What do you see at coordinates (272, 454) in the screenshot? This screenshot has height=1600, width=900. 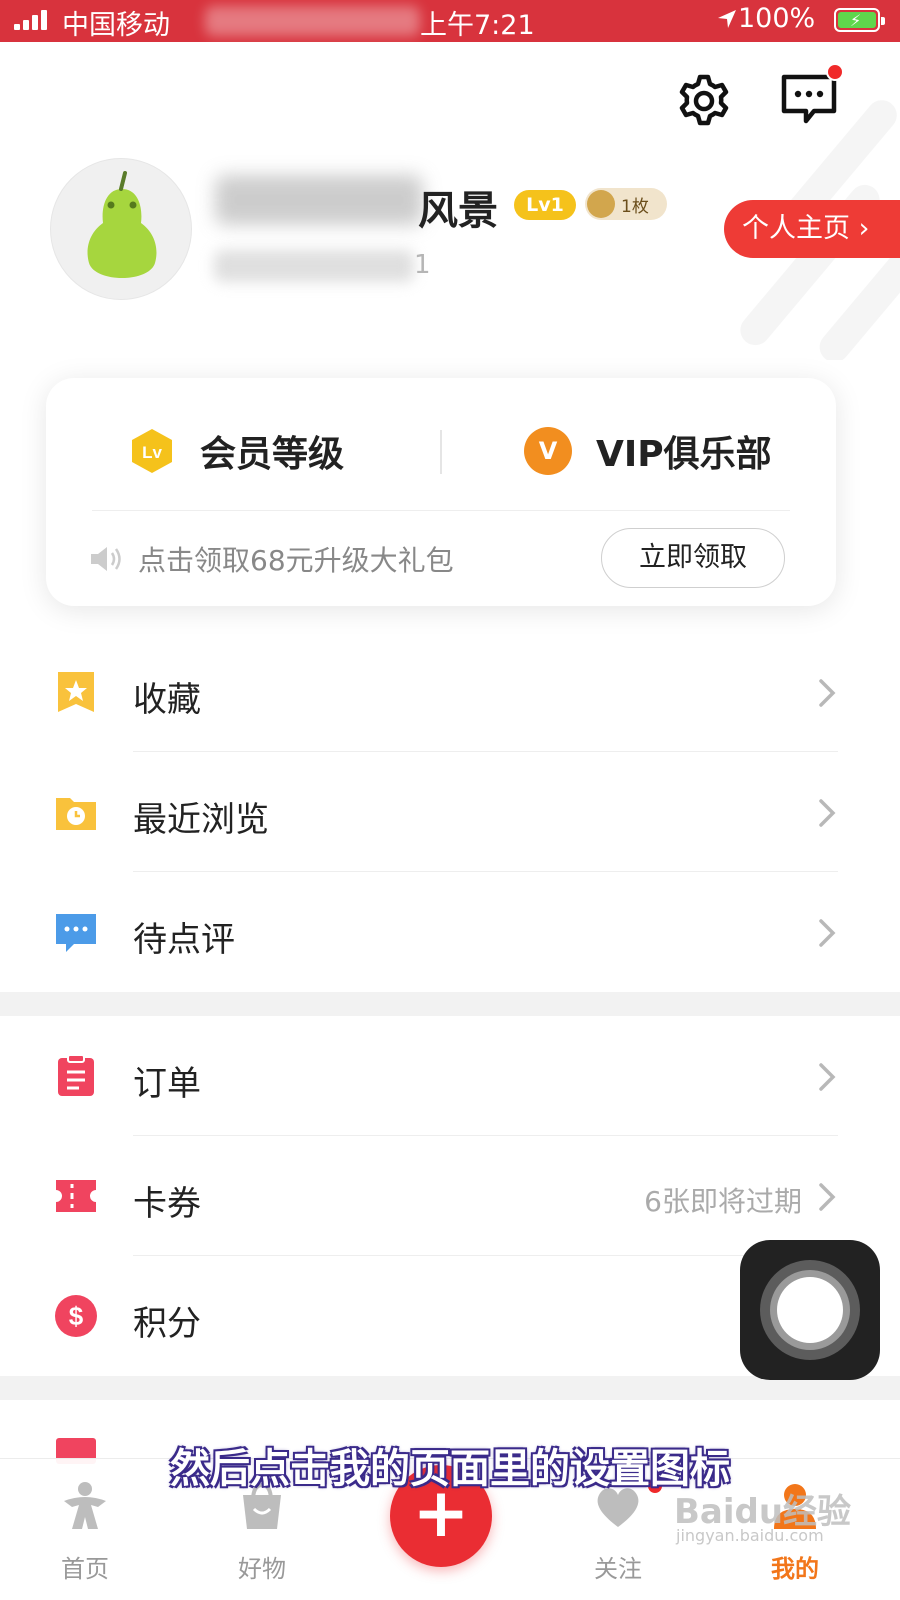 I see `member-level-label: 会员等级` at bounding box center [272, 454].